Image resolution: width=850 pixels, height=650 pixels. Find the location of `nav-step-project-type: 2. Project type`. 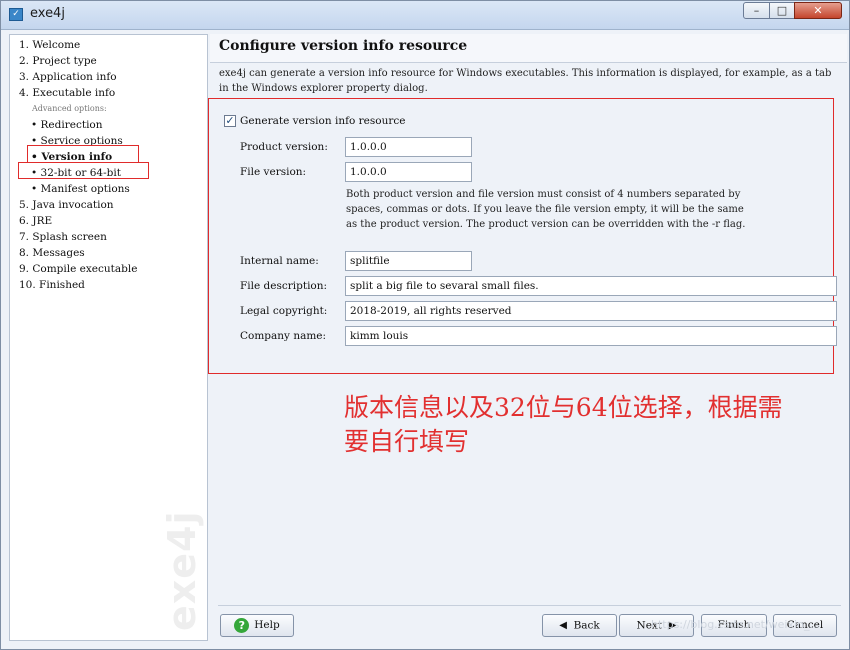

nav-step-project-type: 2. Project type is located at coordinates (58, 61).